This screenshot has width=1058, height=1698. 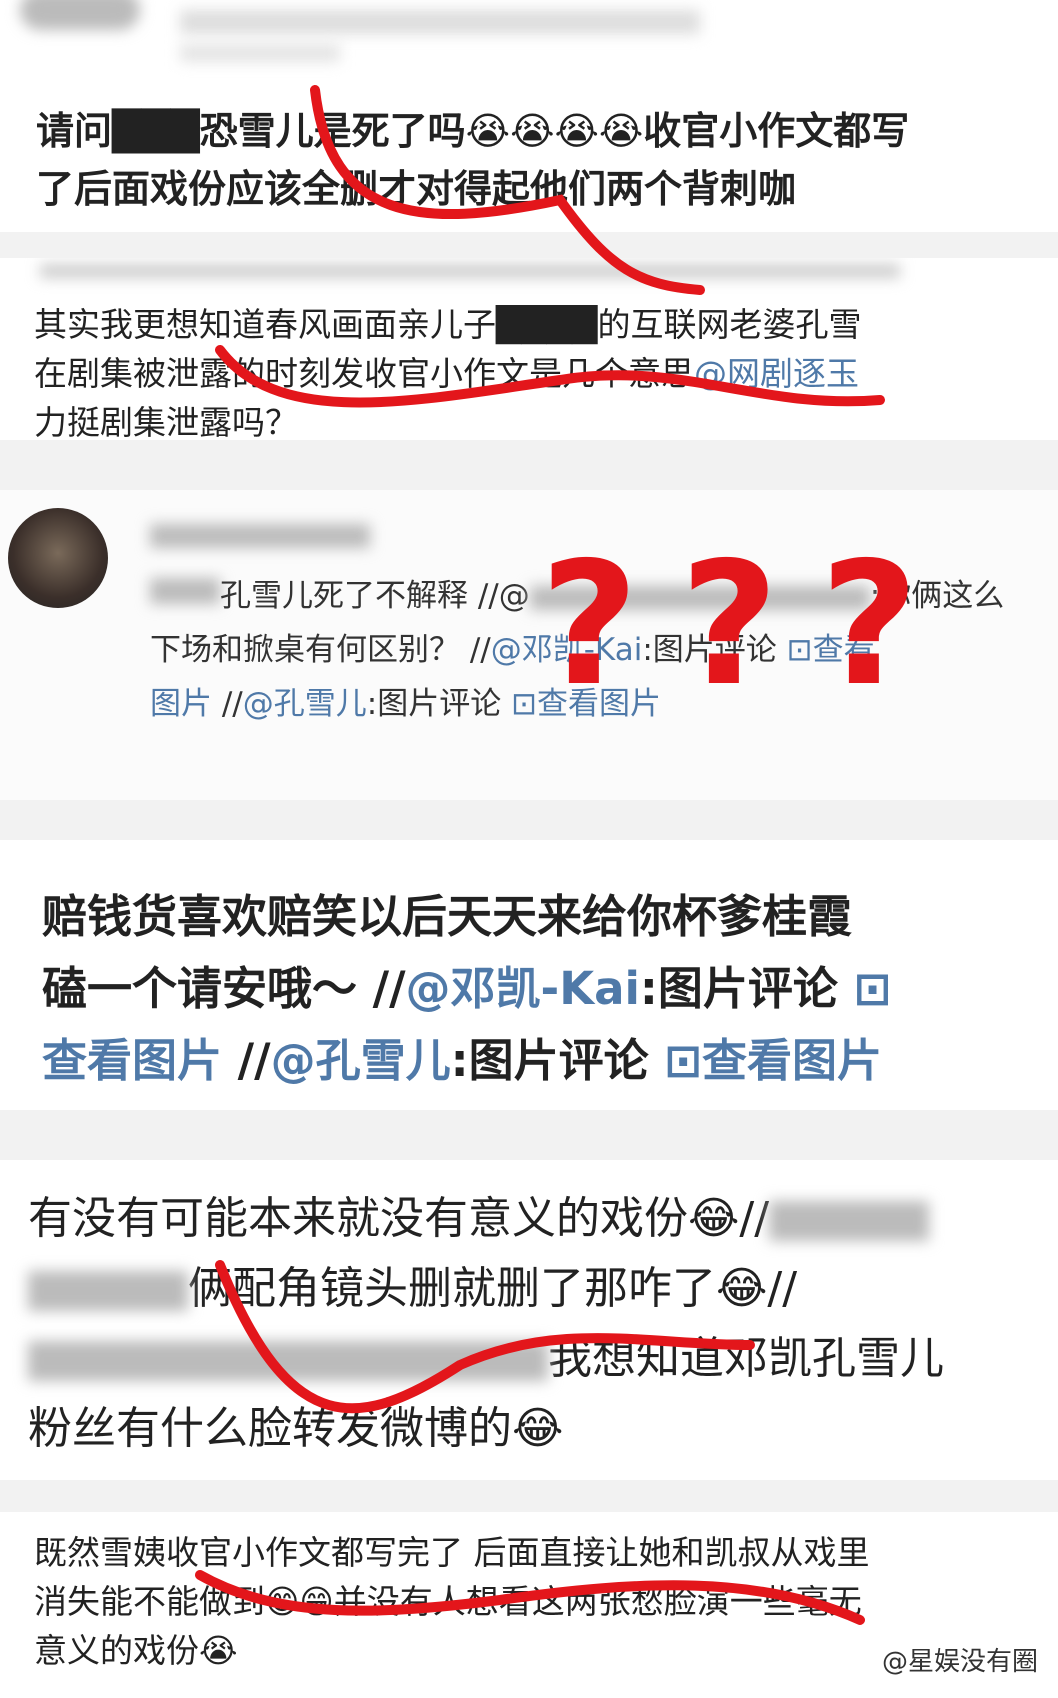 What do you see at coordinates (260, 53) in the screenshot?
I see `blurred-time` at bounding box center [260, 53].